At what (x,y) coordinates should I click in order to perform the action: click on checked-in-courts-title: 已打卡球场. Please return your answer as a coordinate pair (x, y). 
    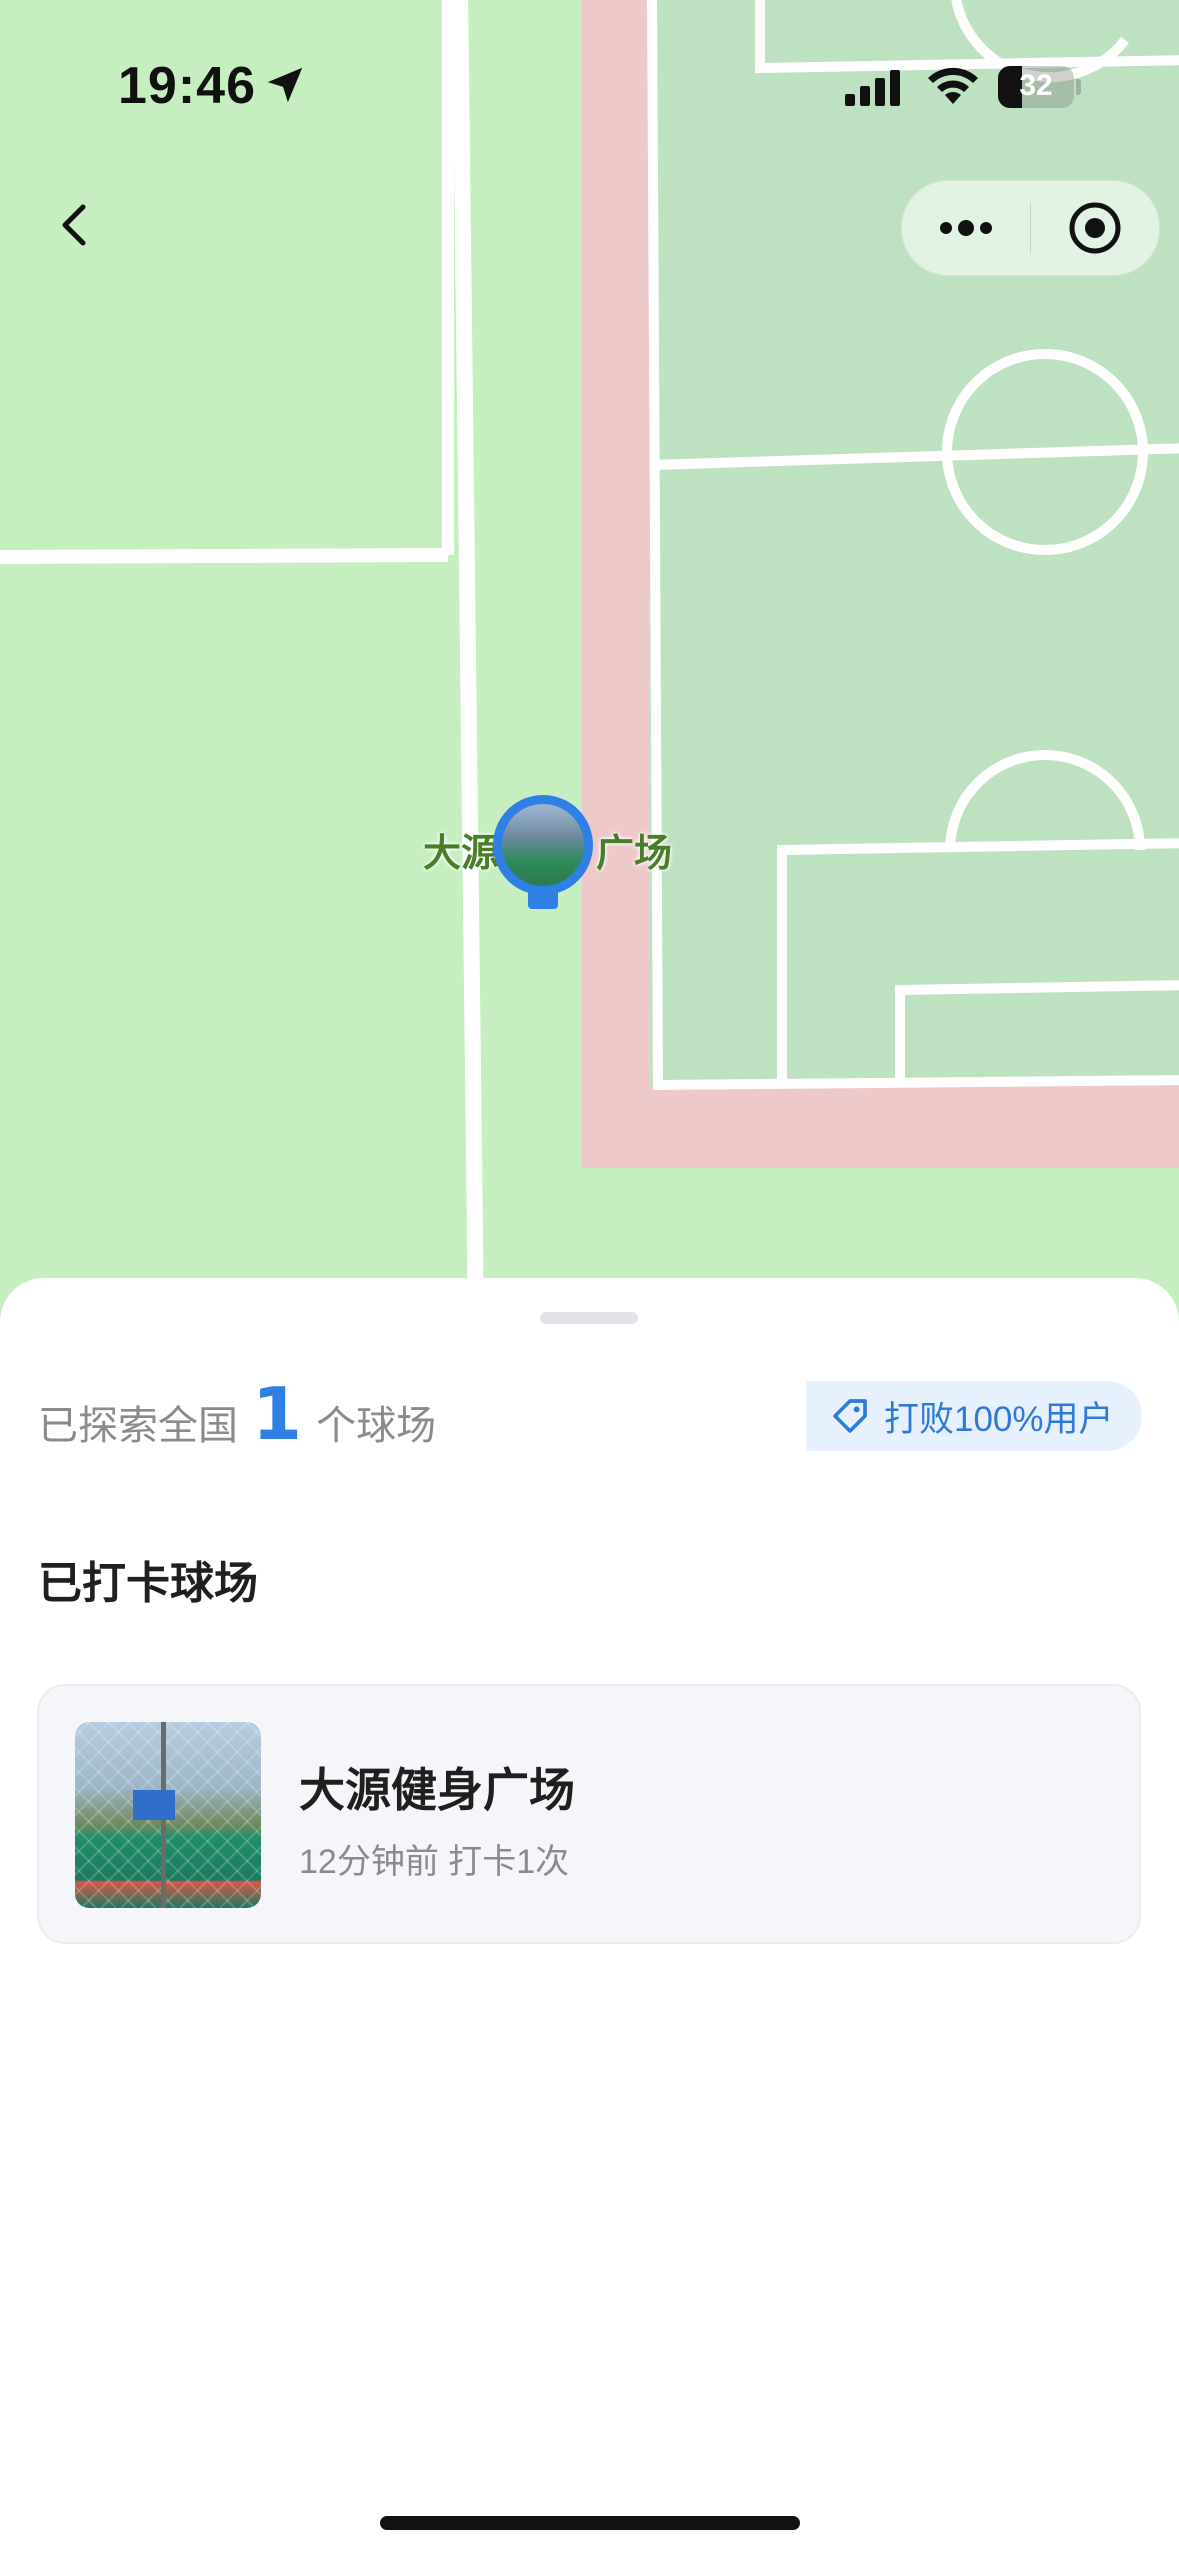
    Looking at the image, I should click on (148, 1583).